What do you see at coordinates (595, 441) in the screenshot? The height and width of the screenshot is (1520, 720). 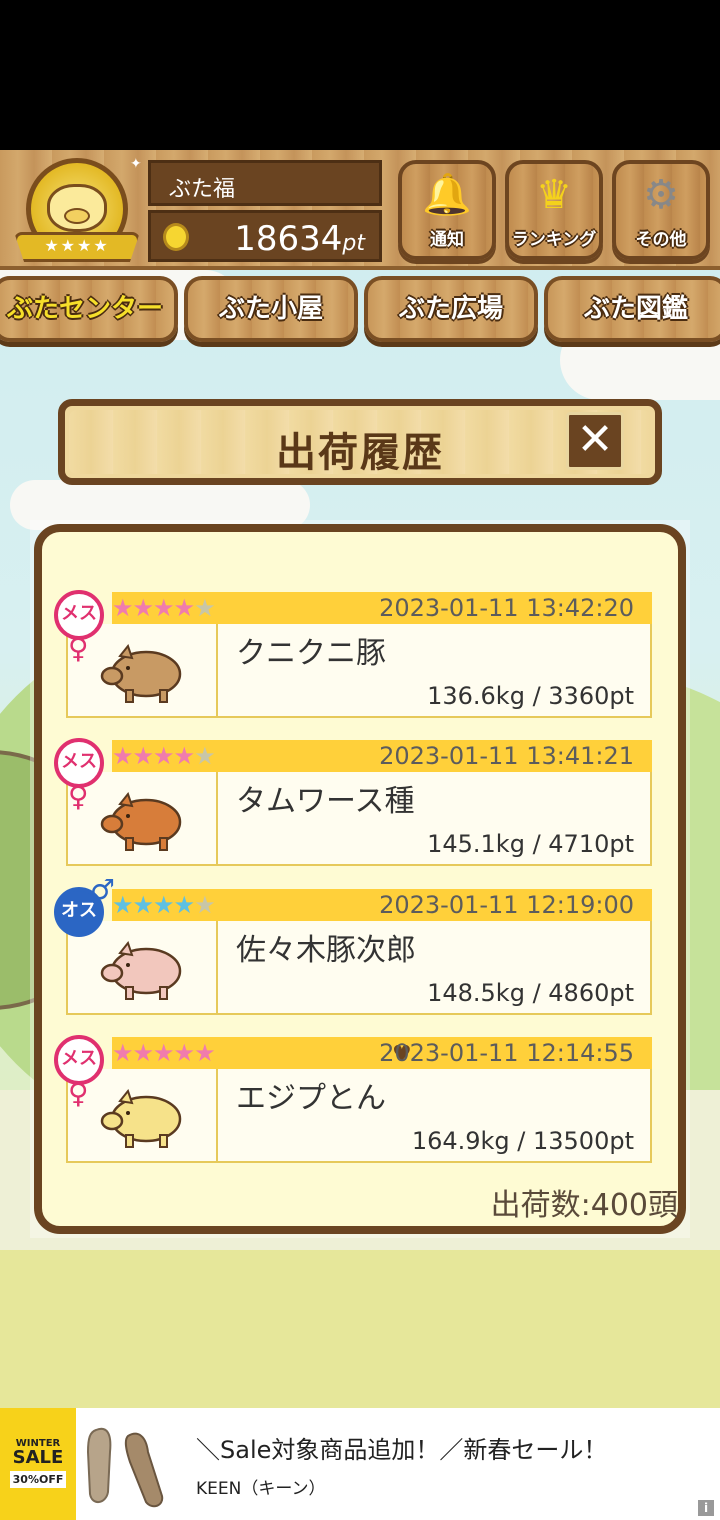 I see `close-button: ✕` at bounding box center [595, 441].